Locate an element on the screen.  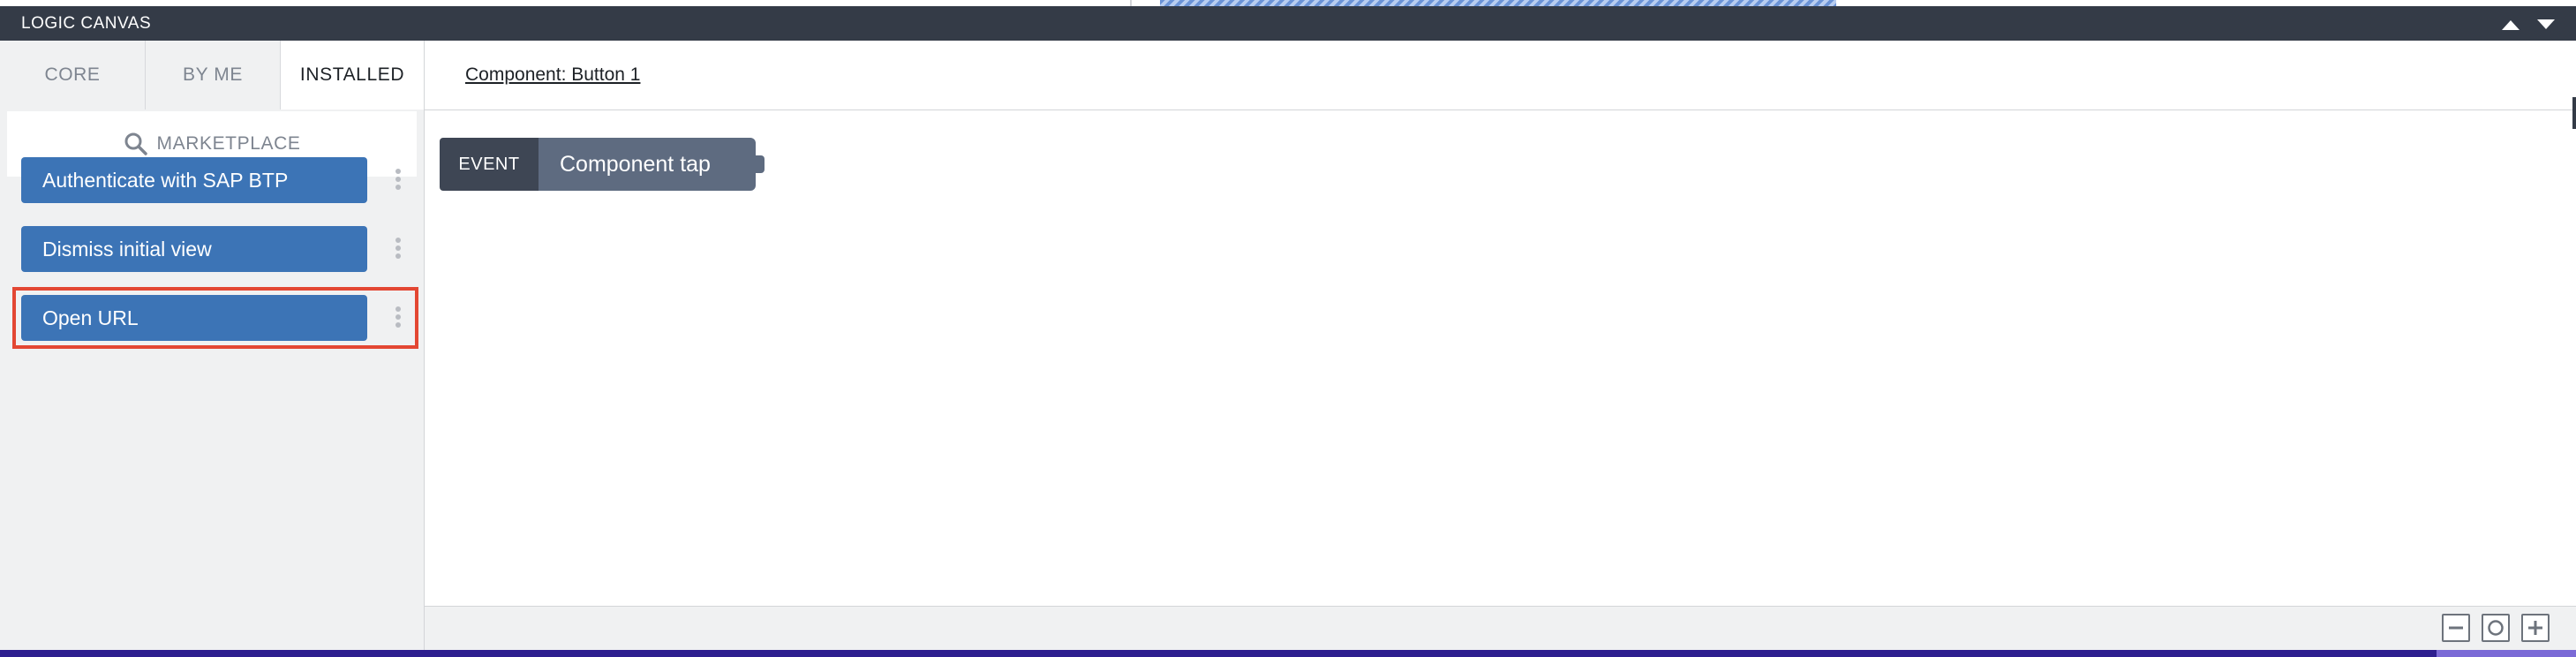
marketplace-label: MARKETPLACE is located at coordinates (229, 143).